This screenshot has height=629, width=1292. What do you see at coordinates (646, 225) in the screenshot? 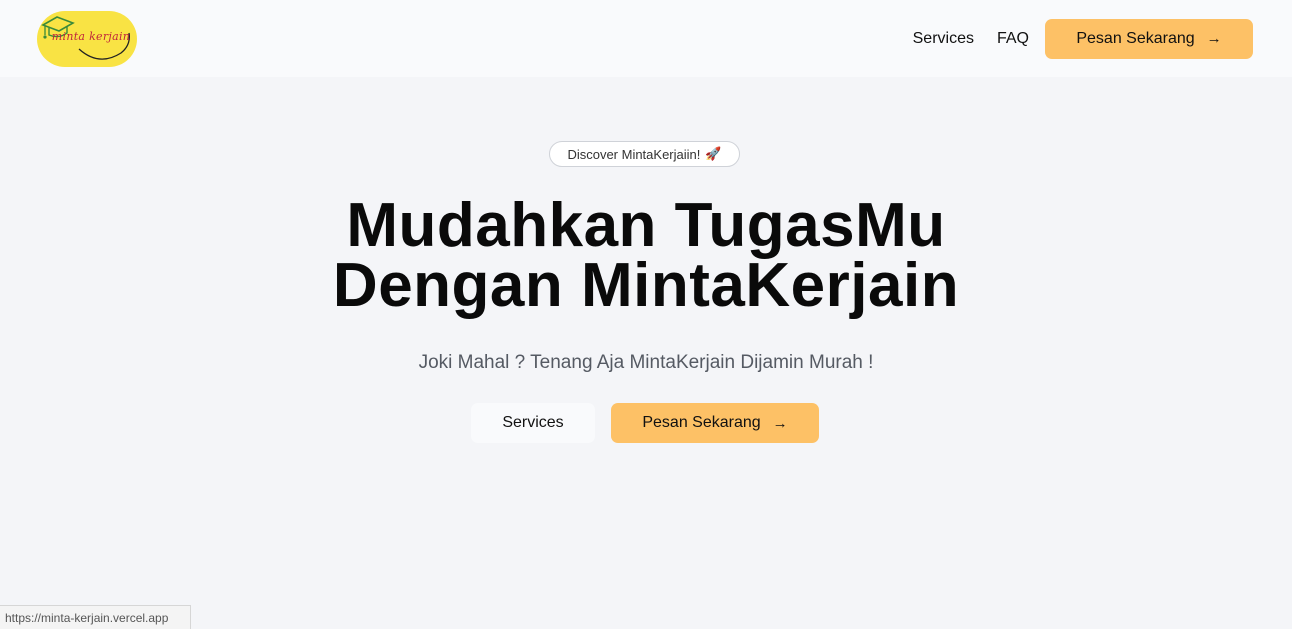
I see `hero-title-line1: Mudahkan TugasMu` at bounding box center [646, 225].